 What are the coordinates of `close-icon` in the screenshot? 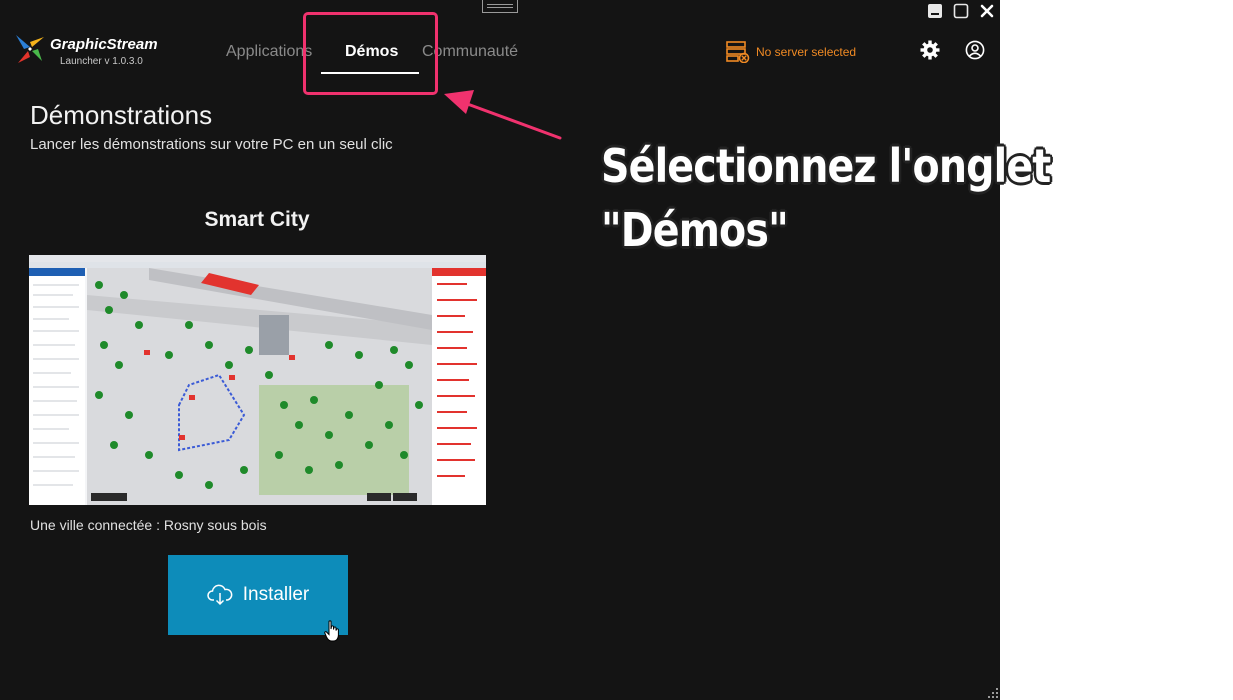 It's located at (987, 11).